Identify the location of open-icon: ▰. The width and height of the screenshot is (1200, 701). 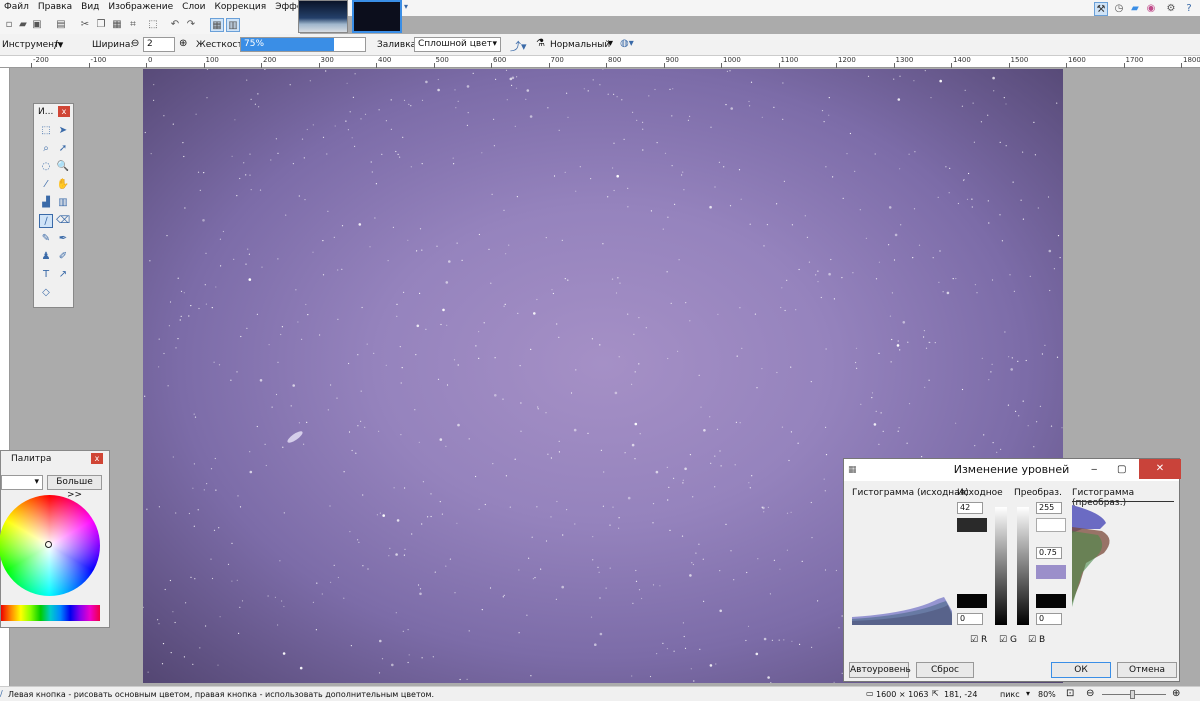
(23, 25).